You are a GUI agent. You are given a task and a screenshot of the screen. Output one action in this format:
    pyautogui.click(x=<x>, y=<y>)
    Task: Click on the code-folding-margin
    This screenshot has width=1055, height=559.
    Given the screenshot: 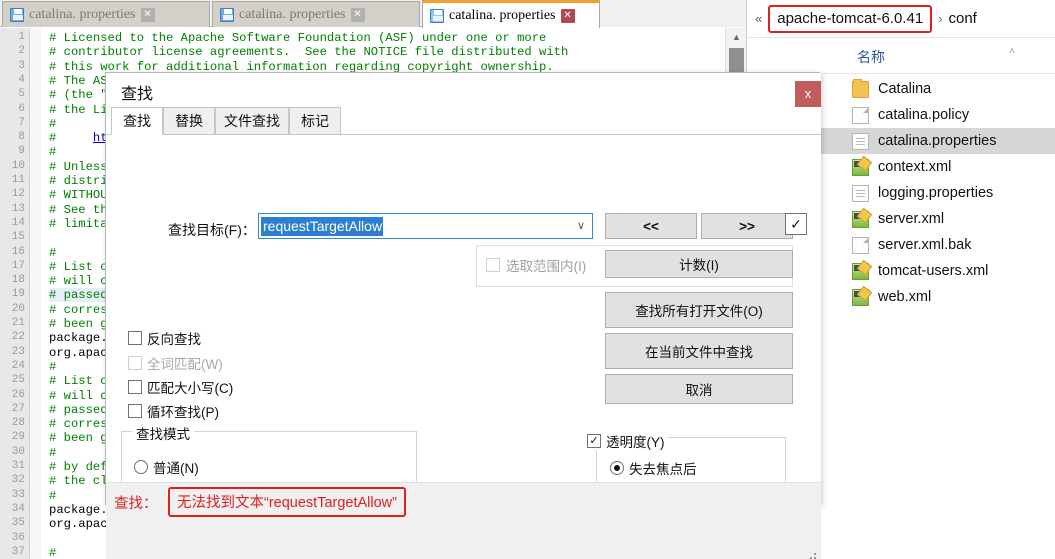 What is the action you would take?
    pyautogui.click(x=36, y=293)
    